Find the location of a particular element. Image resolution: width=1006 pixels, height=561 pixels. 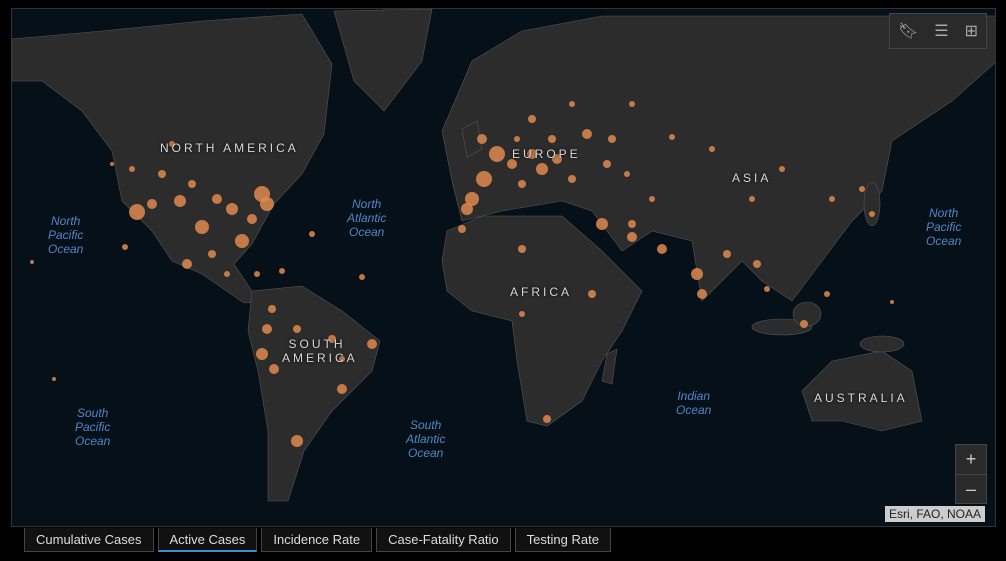

ocean-label-south-pacific: South Pacific Ocean is located at coordinates (93, 427).